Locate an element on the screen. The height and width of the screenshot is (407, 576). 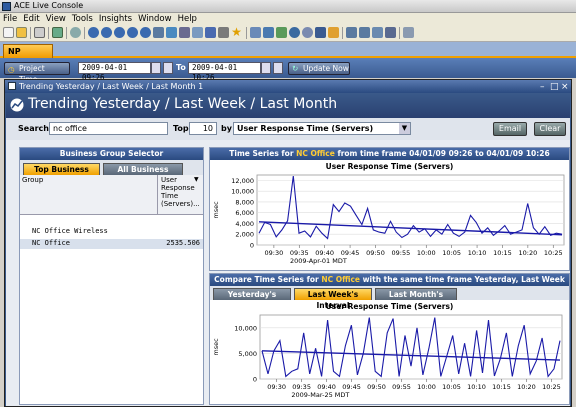
clear-button: Clear is located at coordinates (550, 129).